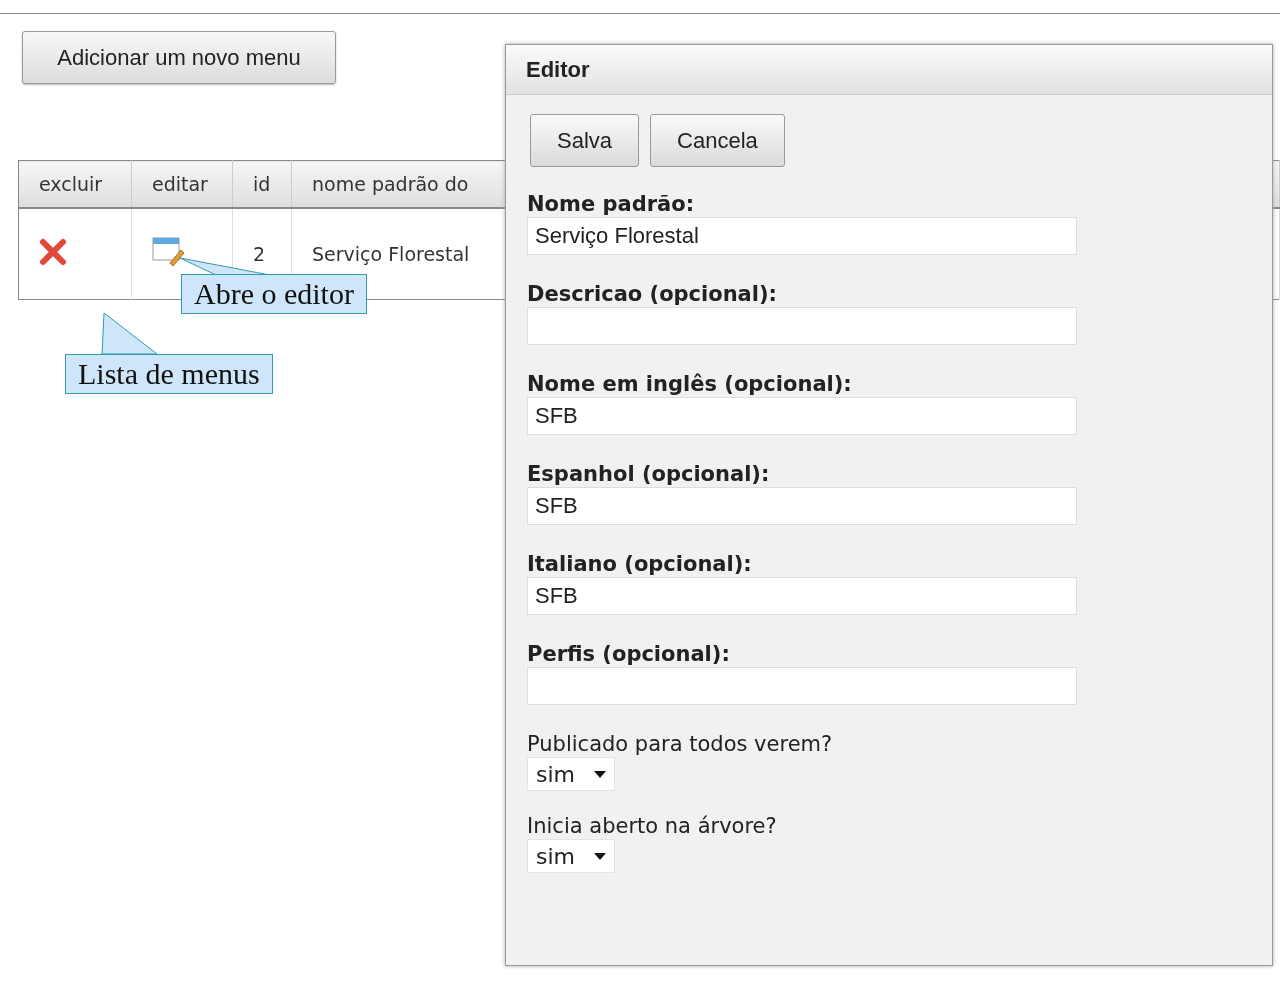 The width and height of the screenshot is (1280, 983). Describe the element at coordinates (130, 334) in the screenshot. I see `callout-pointer` at that location.